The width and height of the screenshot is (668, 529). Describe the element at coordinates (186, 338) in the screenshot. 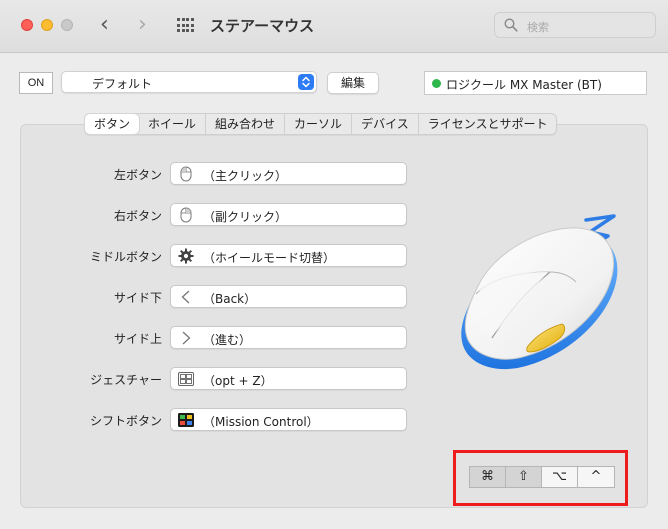

I see `chevron-right-icon` at that location.